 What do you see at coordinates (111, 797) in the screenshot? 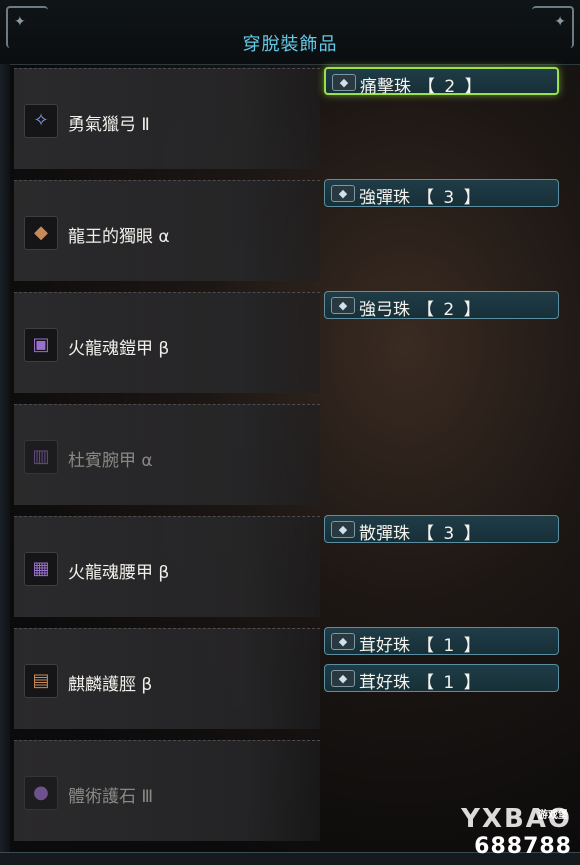
I see `equipment-name: 體術護石 Ⅲ` at bounding box center [111, 797].